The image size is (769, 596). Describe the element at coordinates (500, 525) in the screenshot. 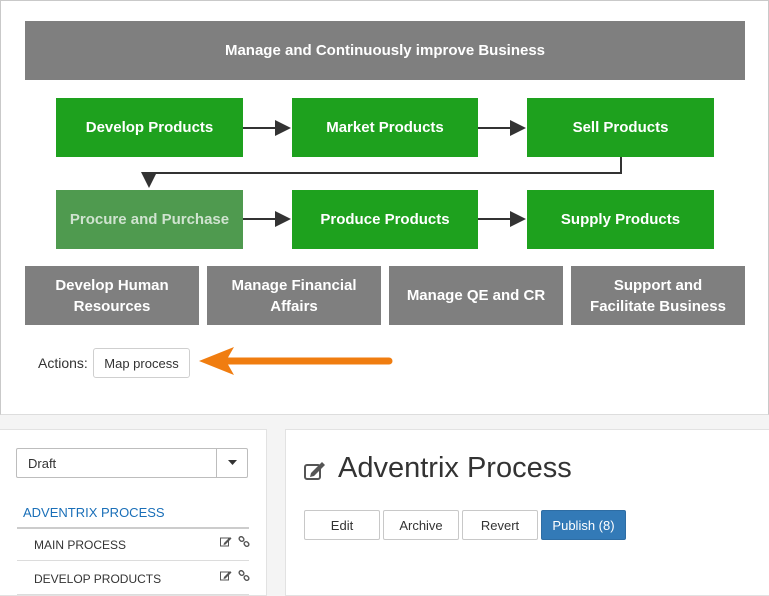

I see `revert-button: Revert` at that location.